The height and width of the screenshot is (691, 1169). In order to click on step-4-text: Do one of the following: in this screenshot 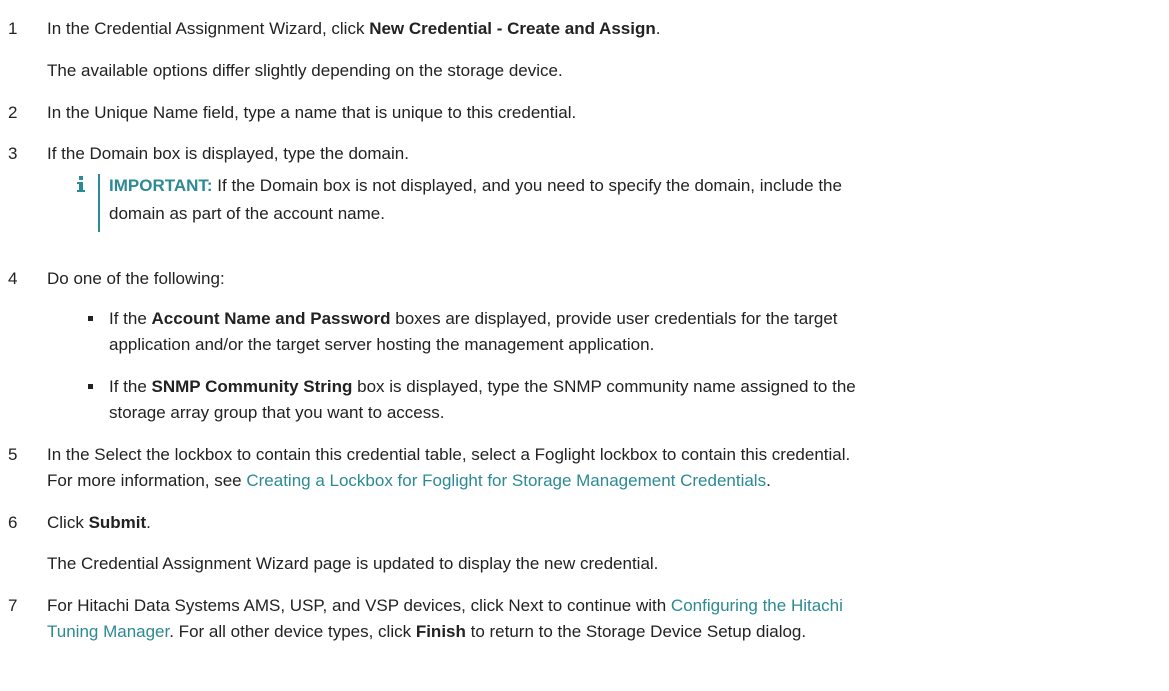, I will do `click(136, 278)`.